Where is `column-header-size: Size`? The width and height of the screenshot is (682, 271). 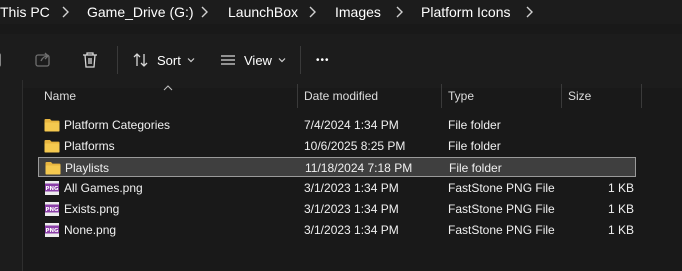
column-header-size: Size is located at coordinates (604, 96).